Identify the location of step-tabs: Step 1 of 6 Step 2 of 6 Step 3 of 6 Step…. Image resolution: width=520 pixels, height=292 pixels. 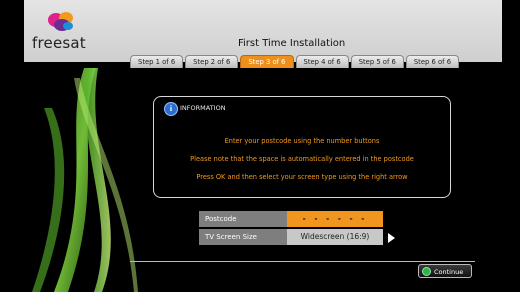
(295, 61).